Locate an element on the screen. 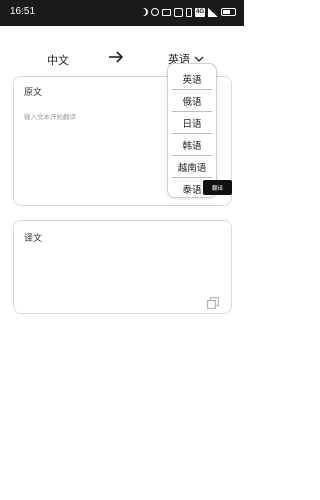 The width and height of the screenshot is (320, 500). network-icon: 4G is located at coordinates (199, 12).